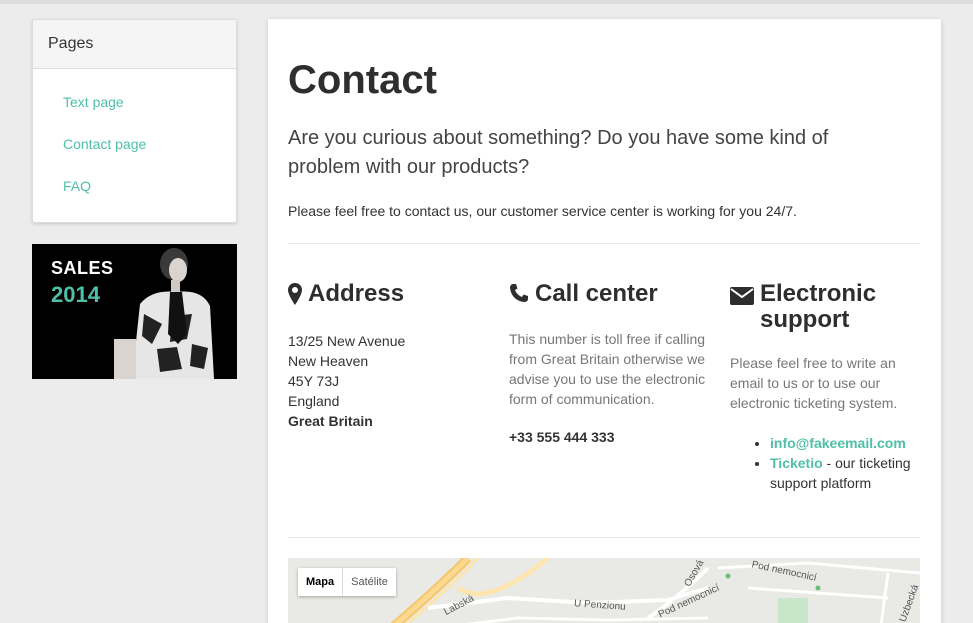  What do you see at coordinates (330, 421) in the screenshot?
I see `address-country: Great Britain` at bounding box center [330, 421].